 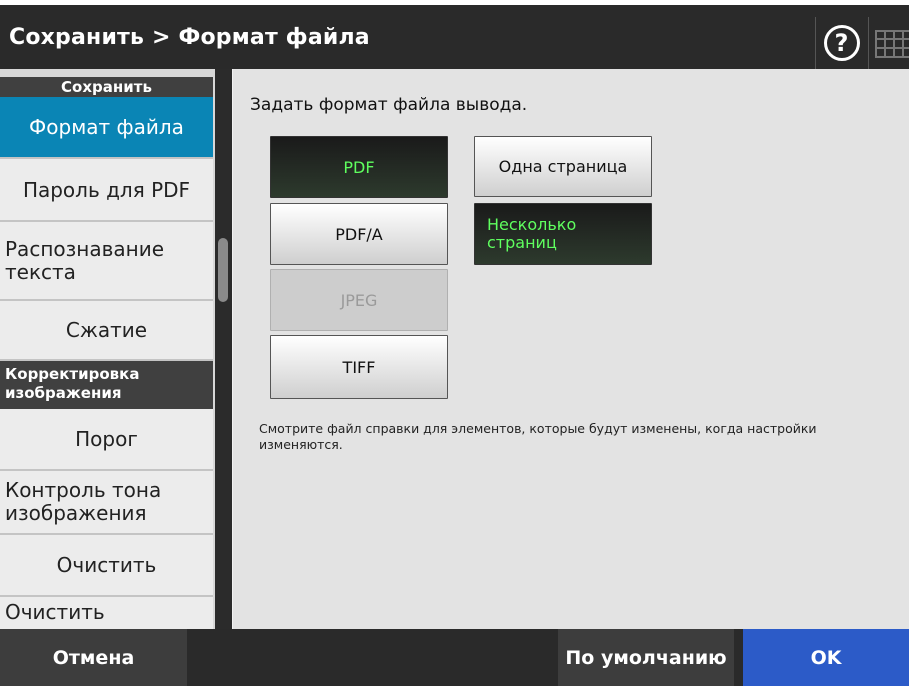 I want to click on format-pdfa-button: PDF/A, so click(x=359, y=234).